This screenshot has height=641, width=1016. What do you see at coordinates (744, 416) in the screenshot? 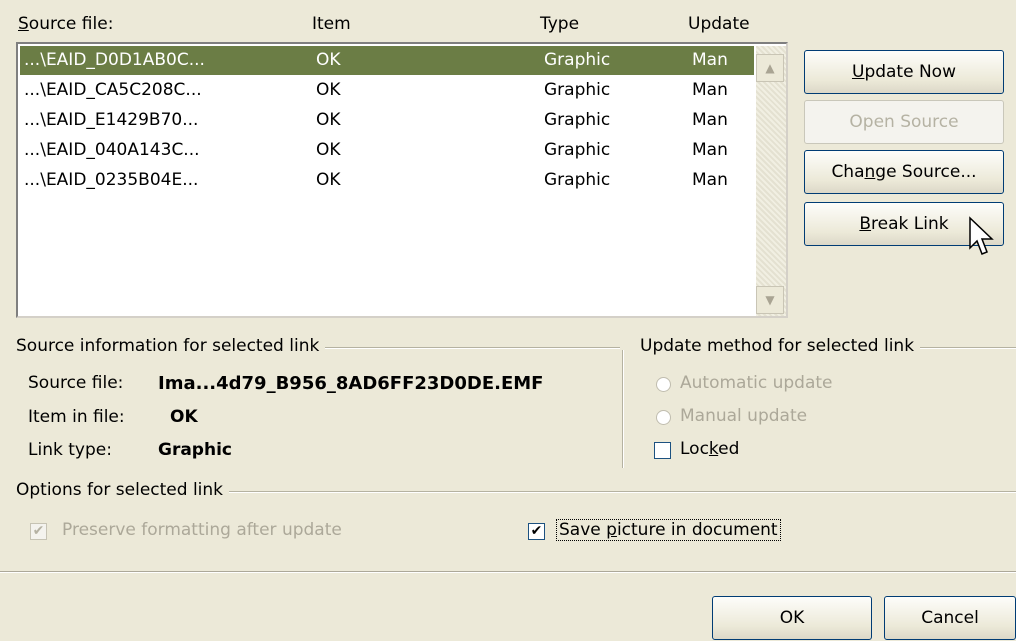
I see `manual-update-label: Manual update` at bounding box center [744, 416].